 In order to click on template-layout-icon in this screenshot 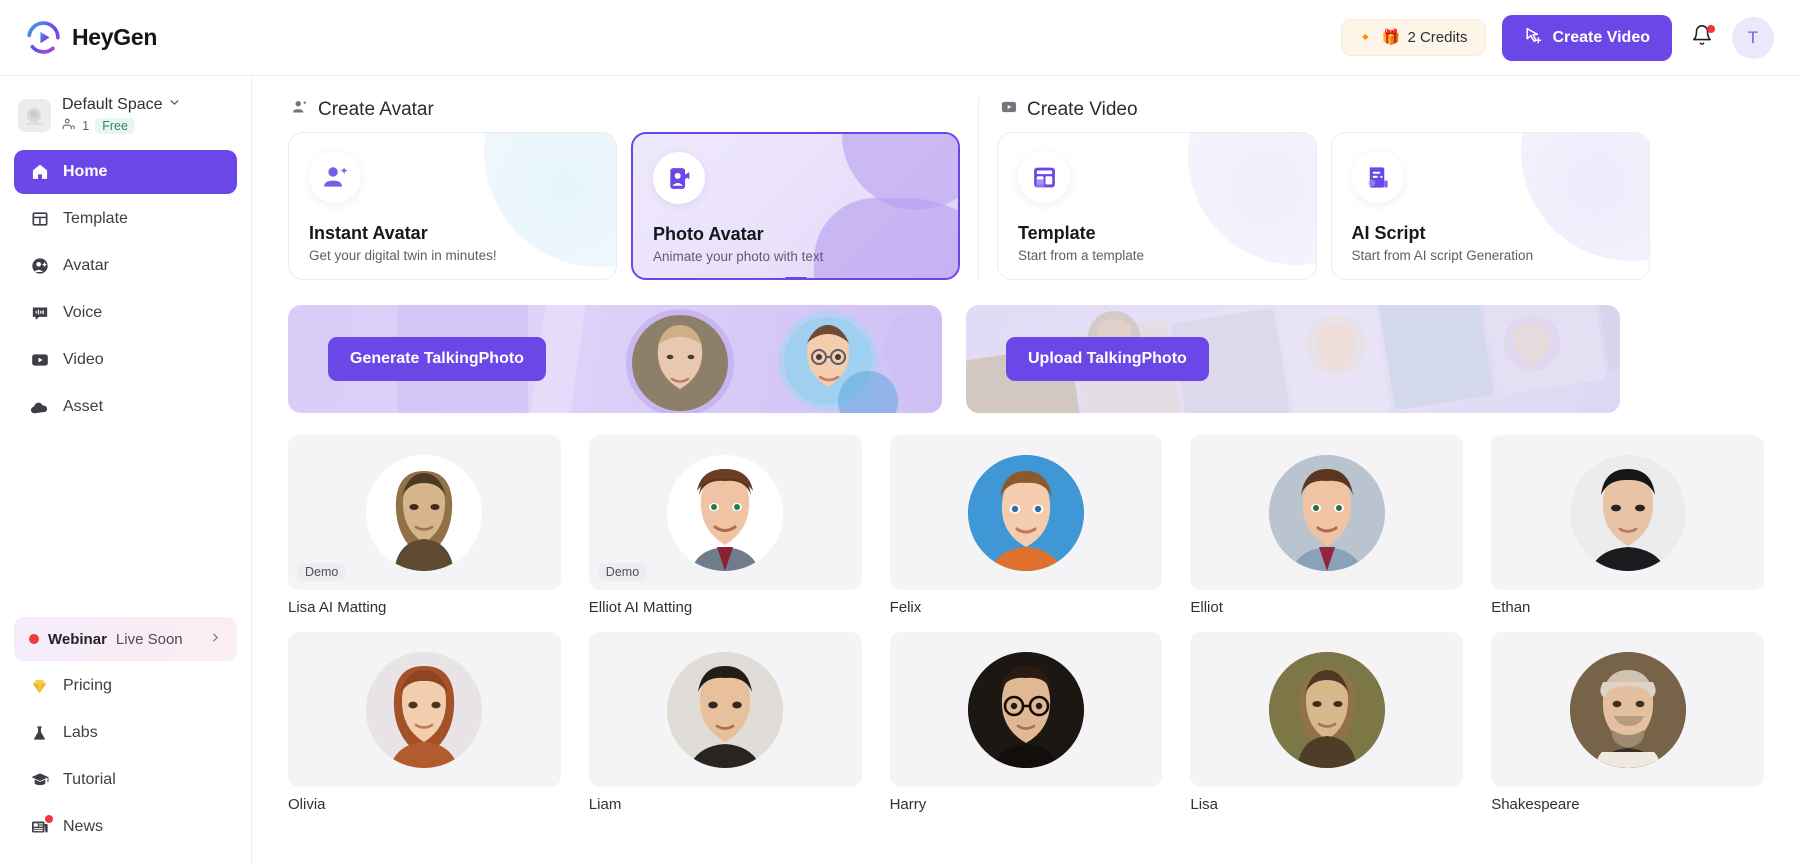, I will do `click(1044, 177)`.